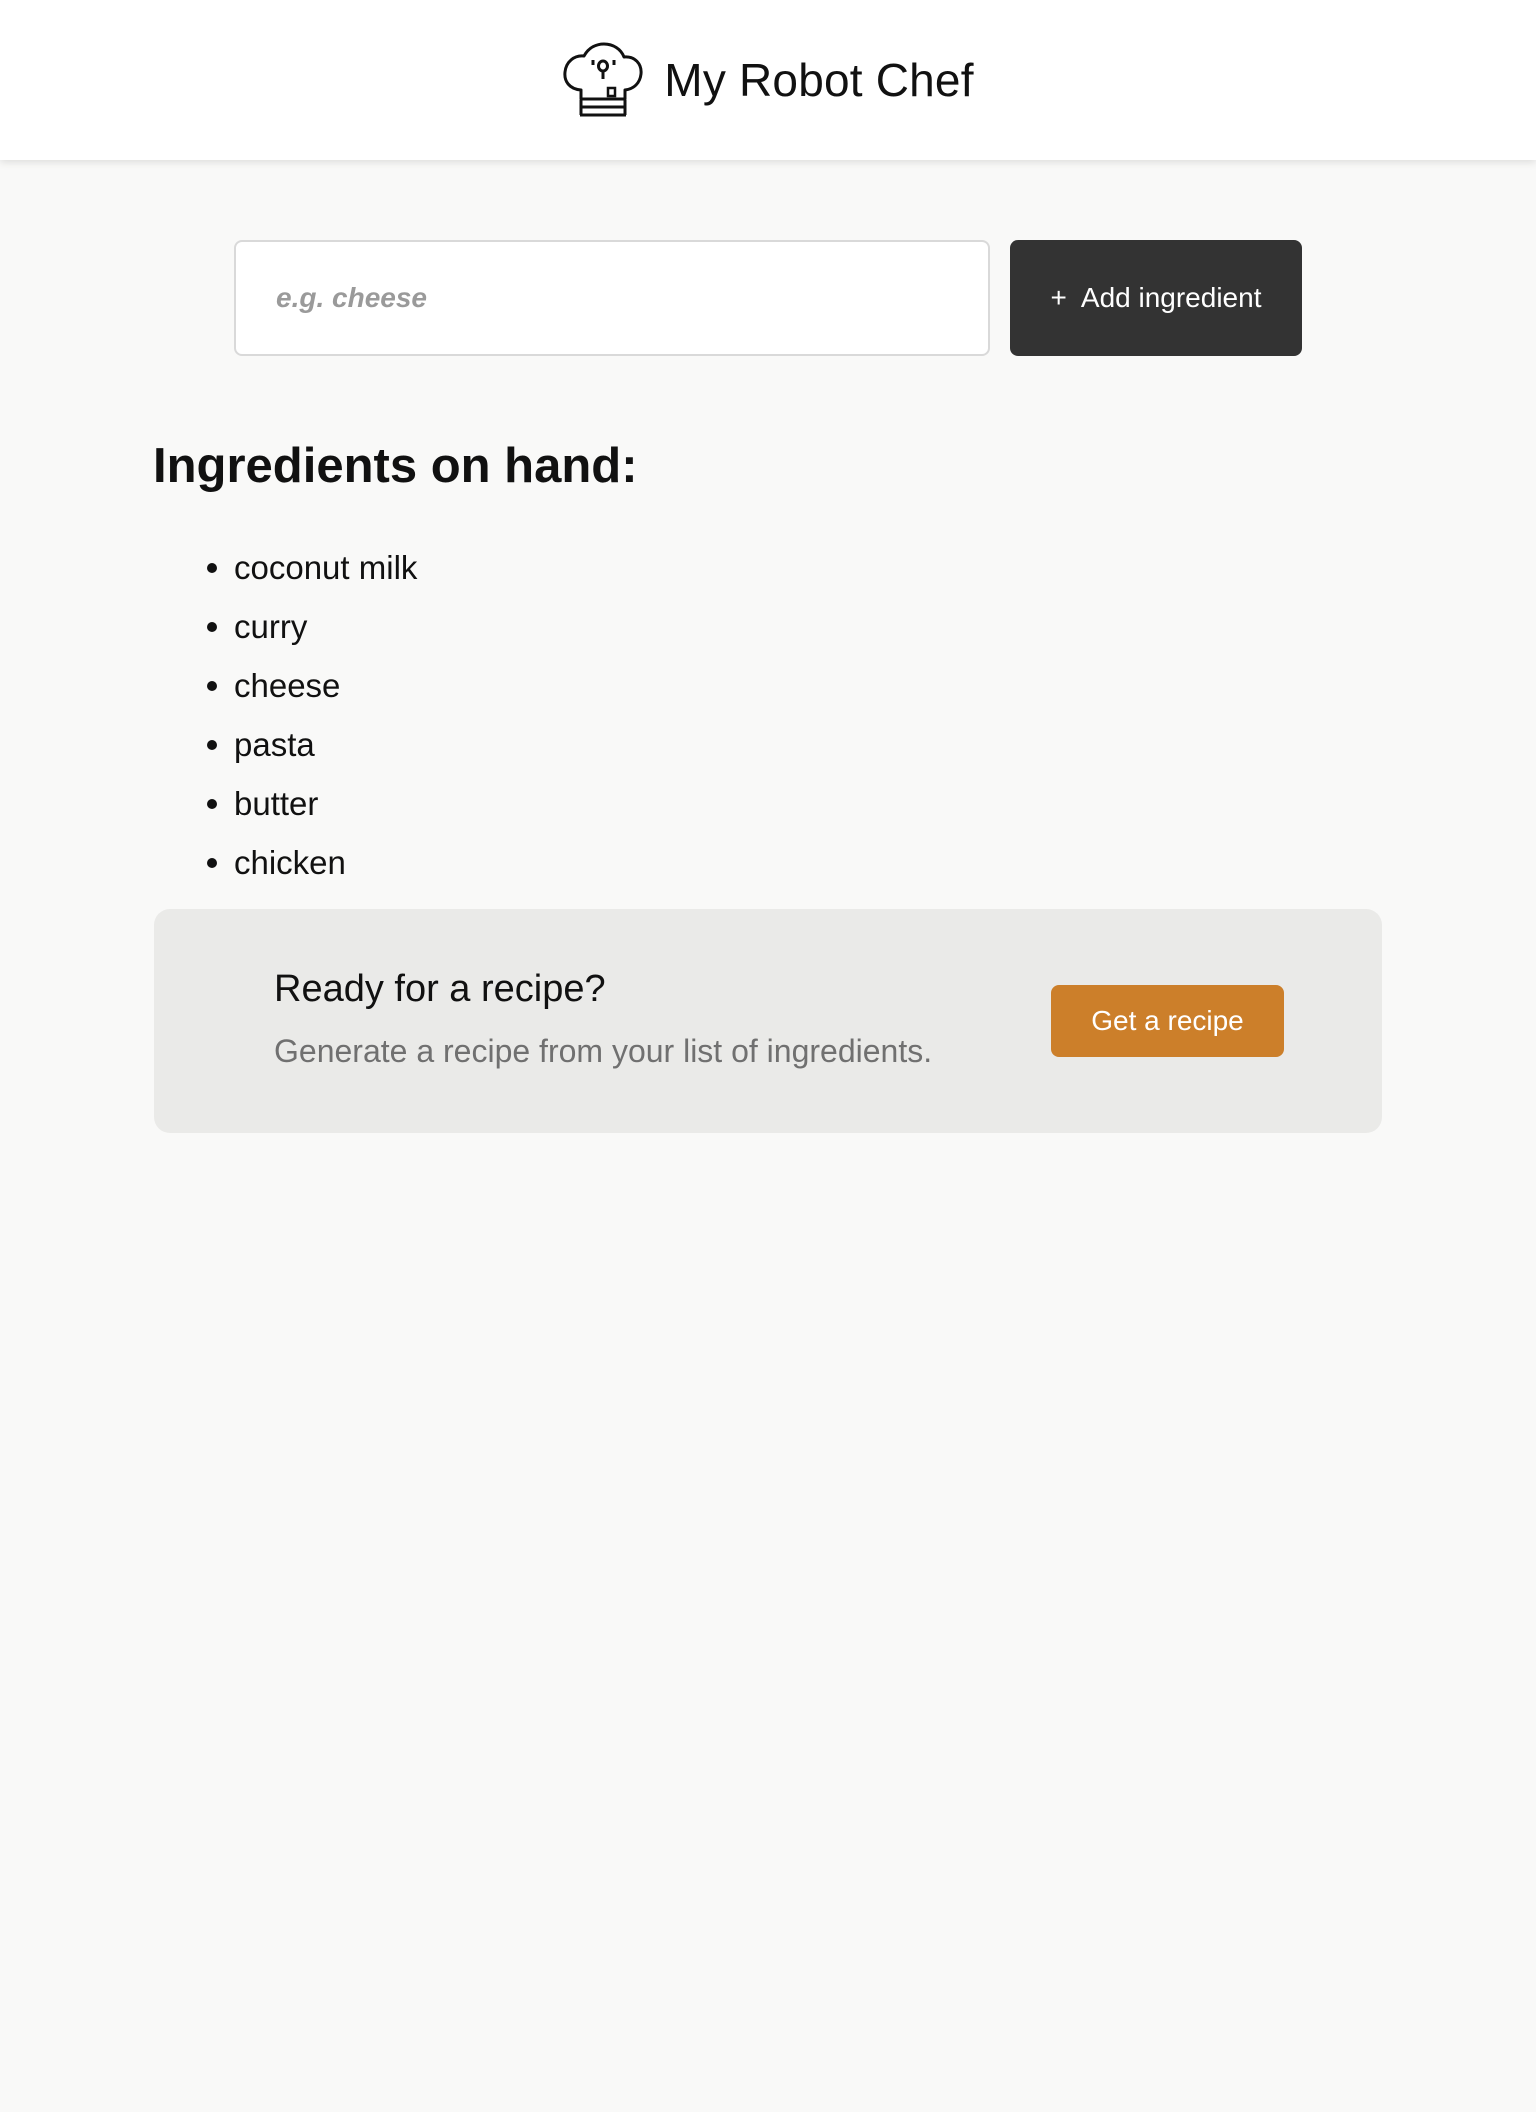  Describe the element at coordinates (326, 567) in the screenshot. I see `ingredient-name: coconut milk` at that location.